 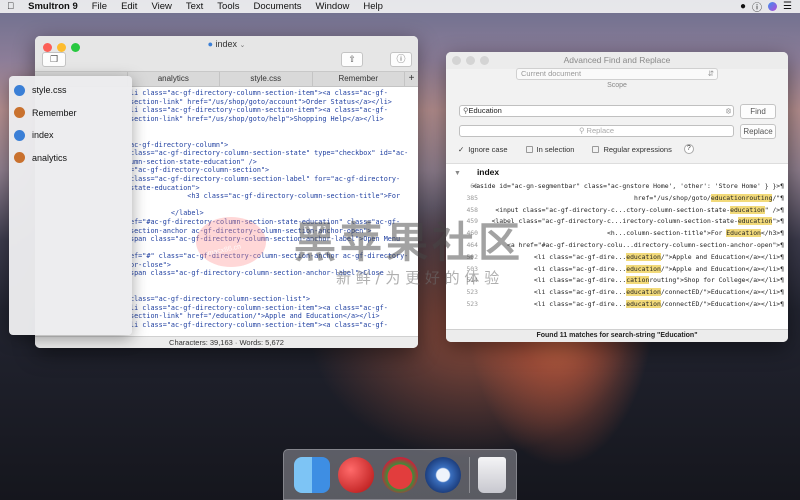 I want to click on user-icon: ●, so click(x=743, y=6).